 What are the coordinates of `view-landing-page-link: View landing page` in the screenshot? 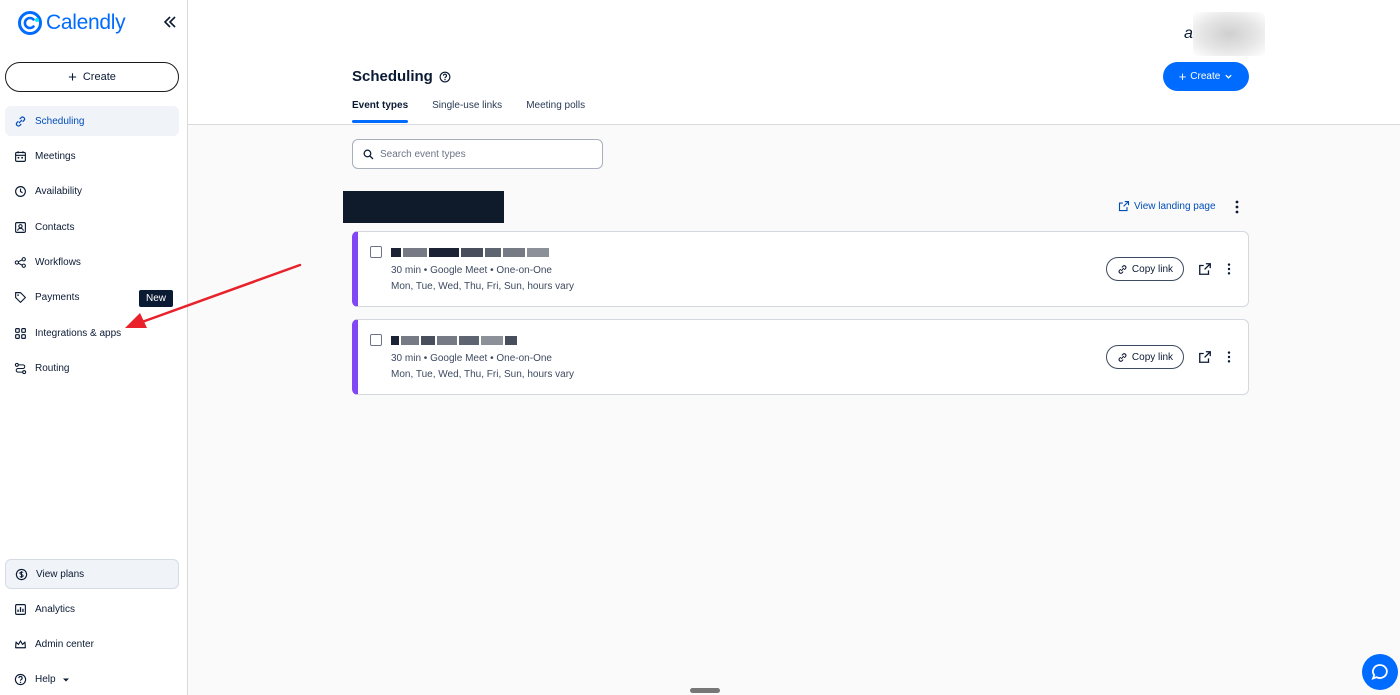 It's located at (1167, 206).